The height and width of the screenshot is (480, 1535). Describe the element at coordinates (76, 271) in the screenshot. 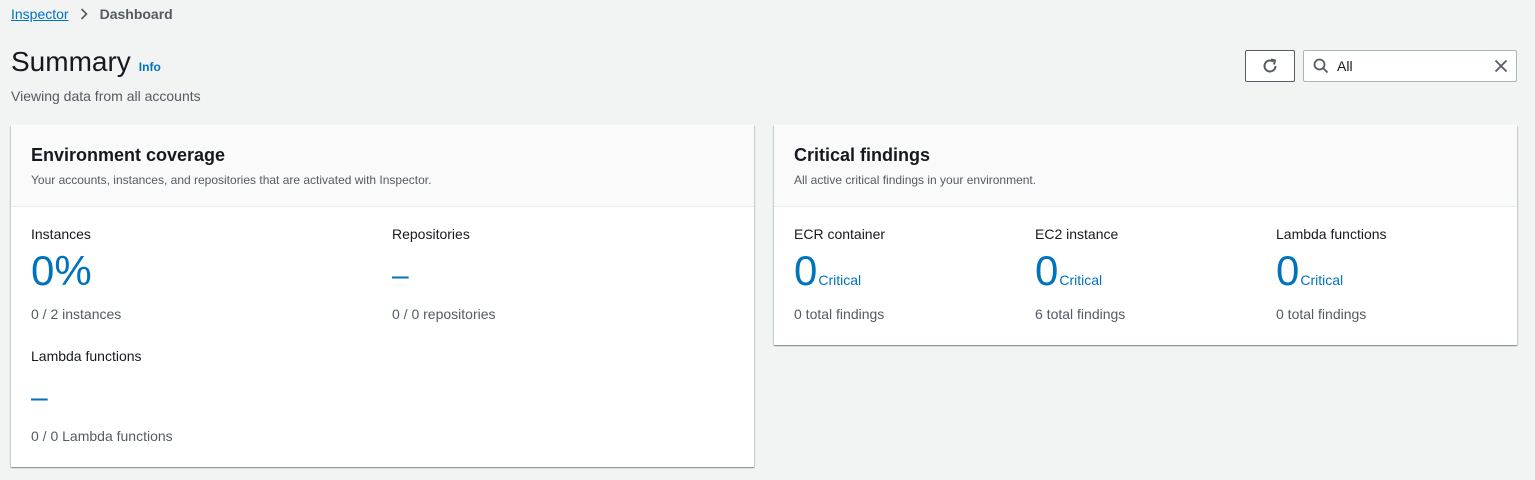

I see `instances-coverage-value: 0%` at that location.